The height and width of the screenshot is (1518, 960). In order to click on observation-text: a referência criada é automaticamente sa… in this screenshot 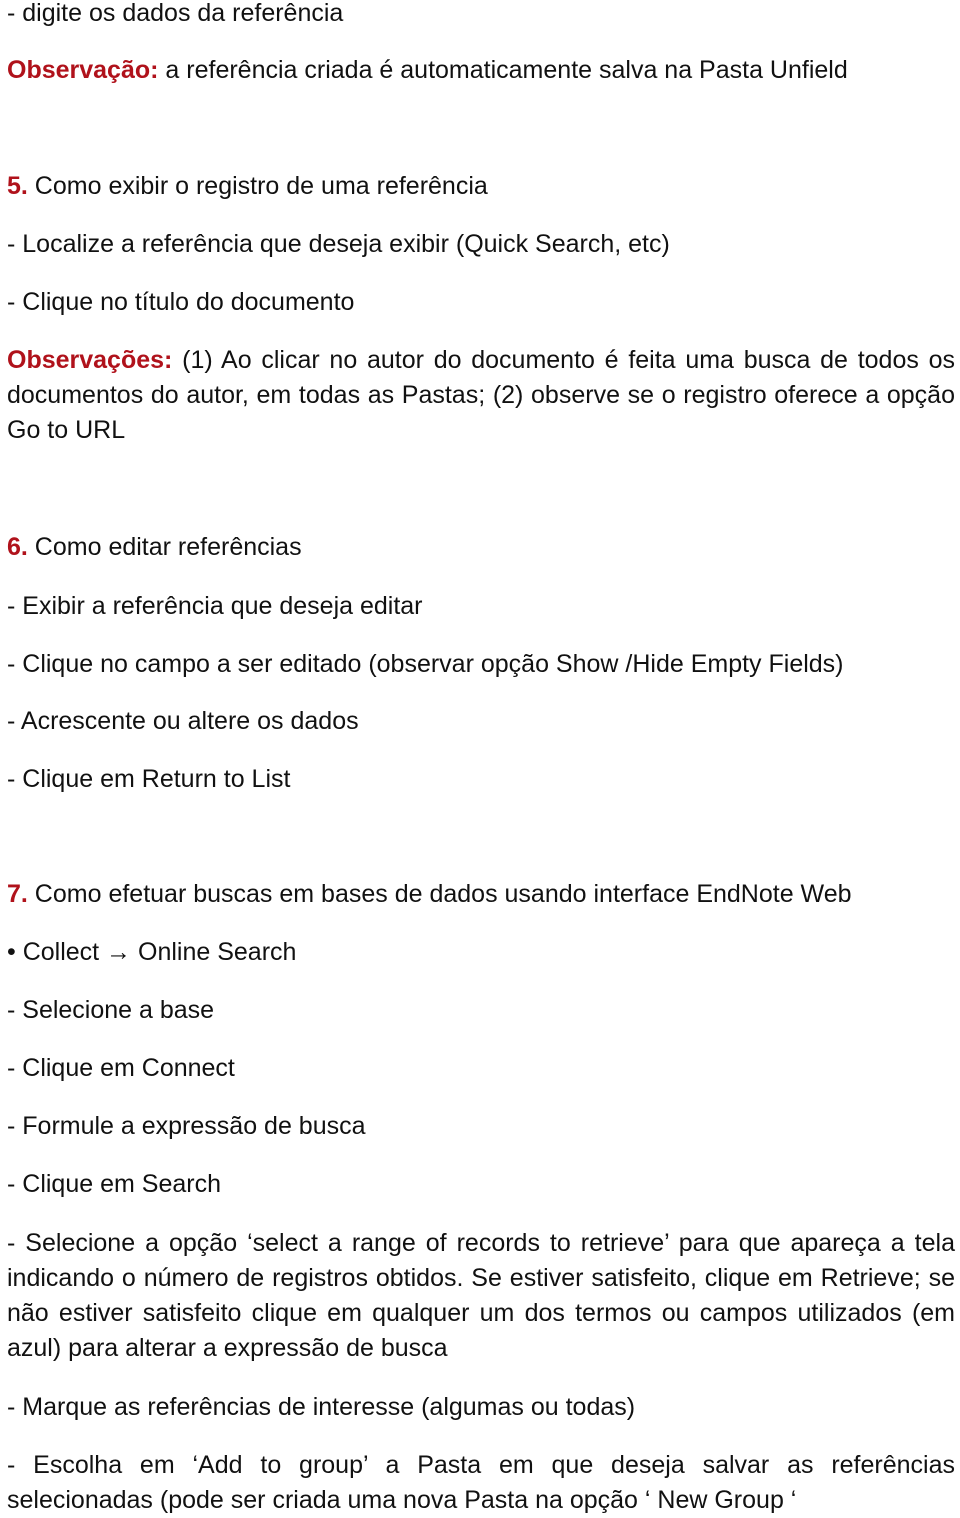, I will do `click(503, 70)`.